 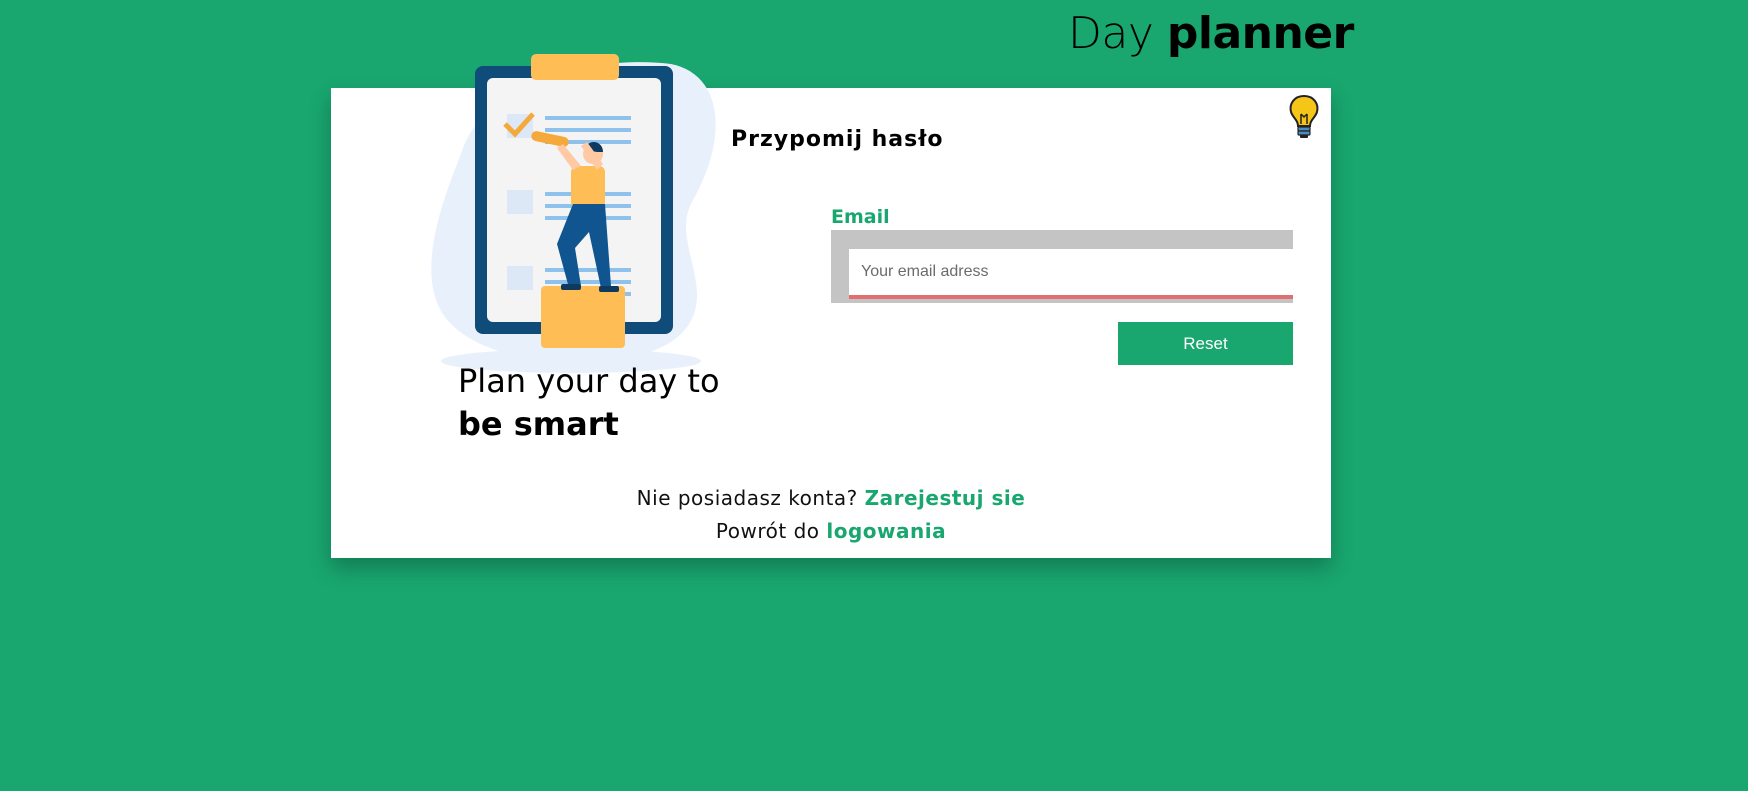 What do you see at coordinates (837, 139) in the screenshot?
I see `form-title: Przypomij hasło` at bounding box center [837, 139].